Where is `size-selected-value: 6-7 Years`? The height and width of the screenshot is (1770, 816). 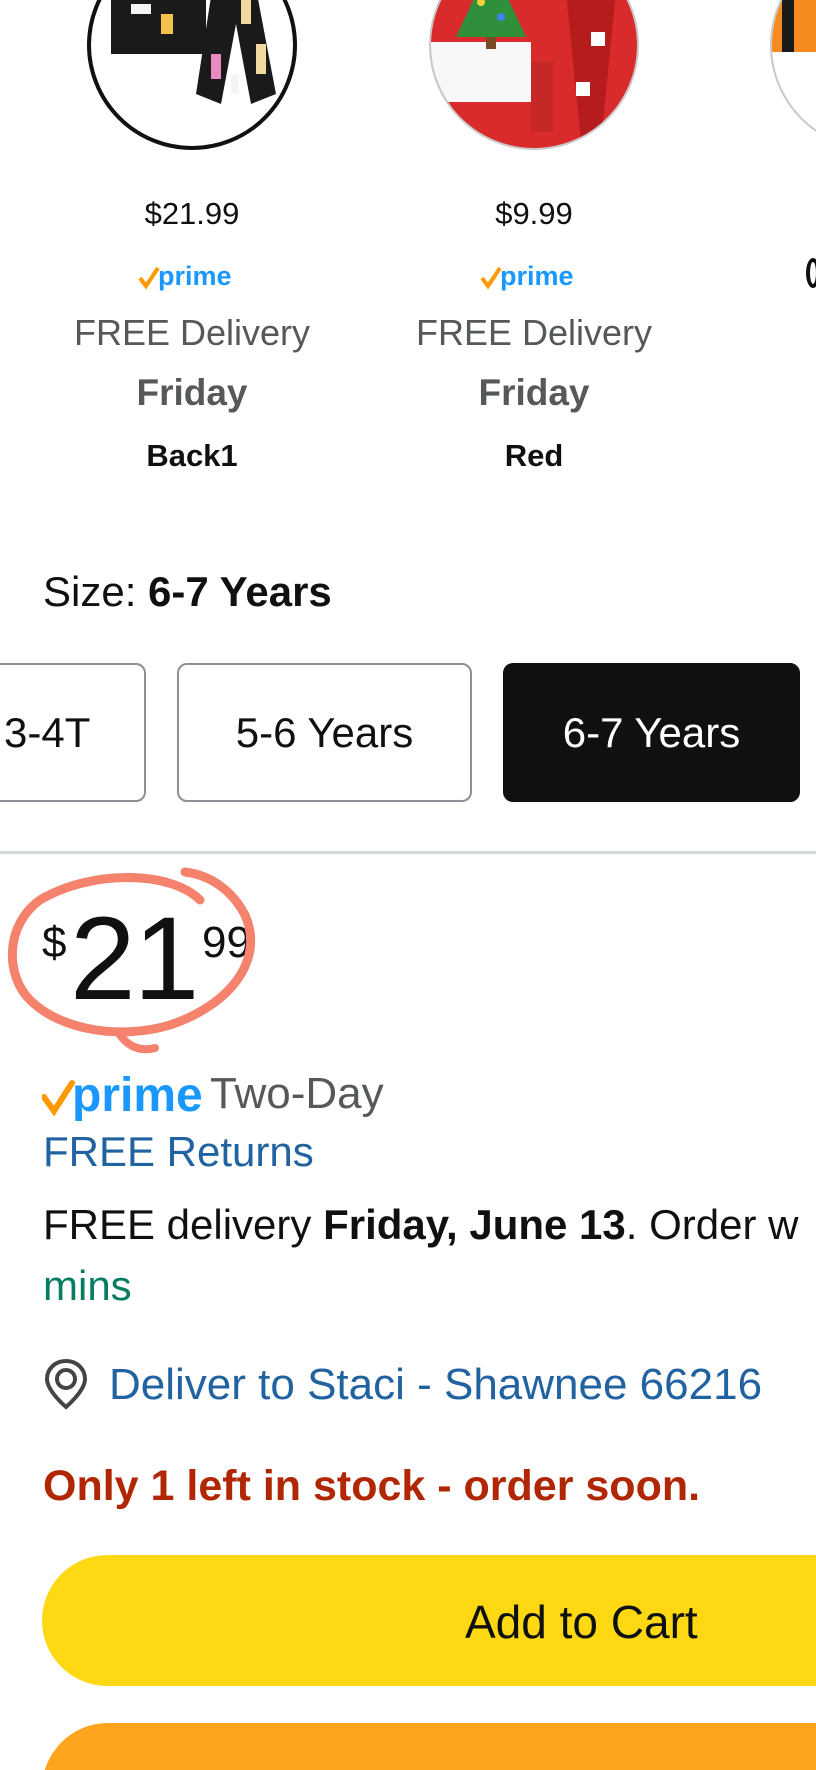 size-selected-value: 6-7 Years is located at coordinates (240, 591).